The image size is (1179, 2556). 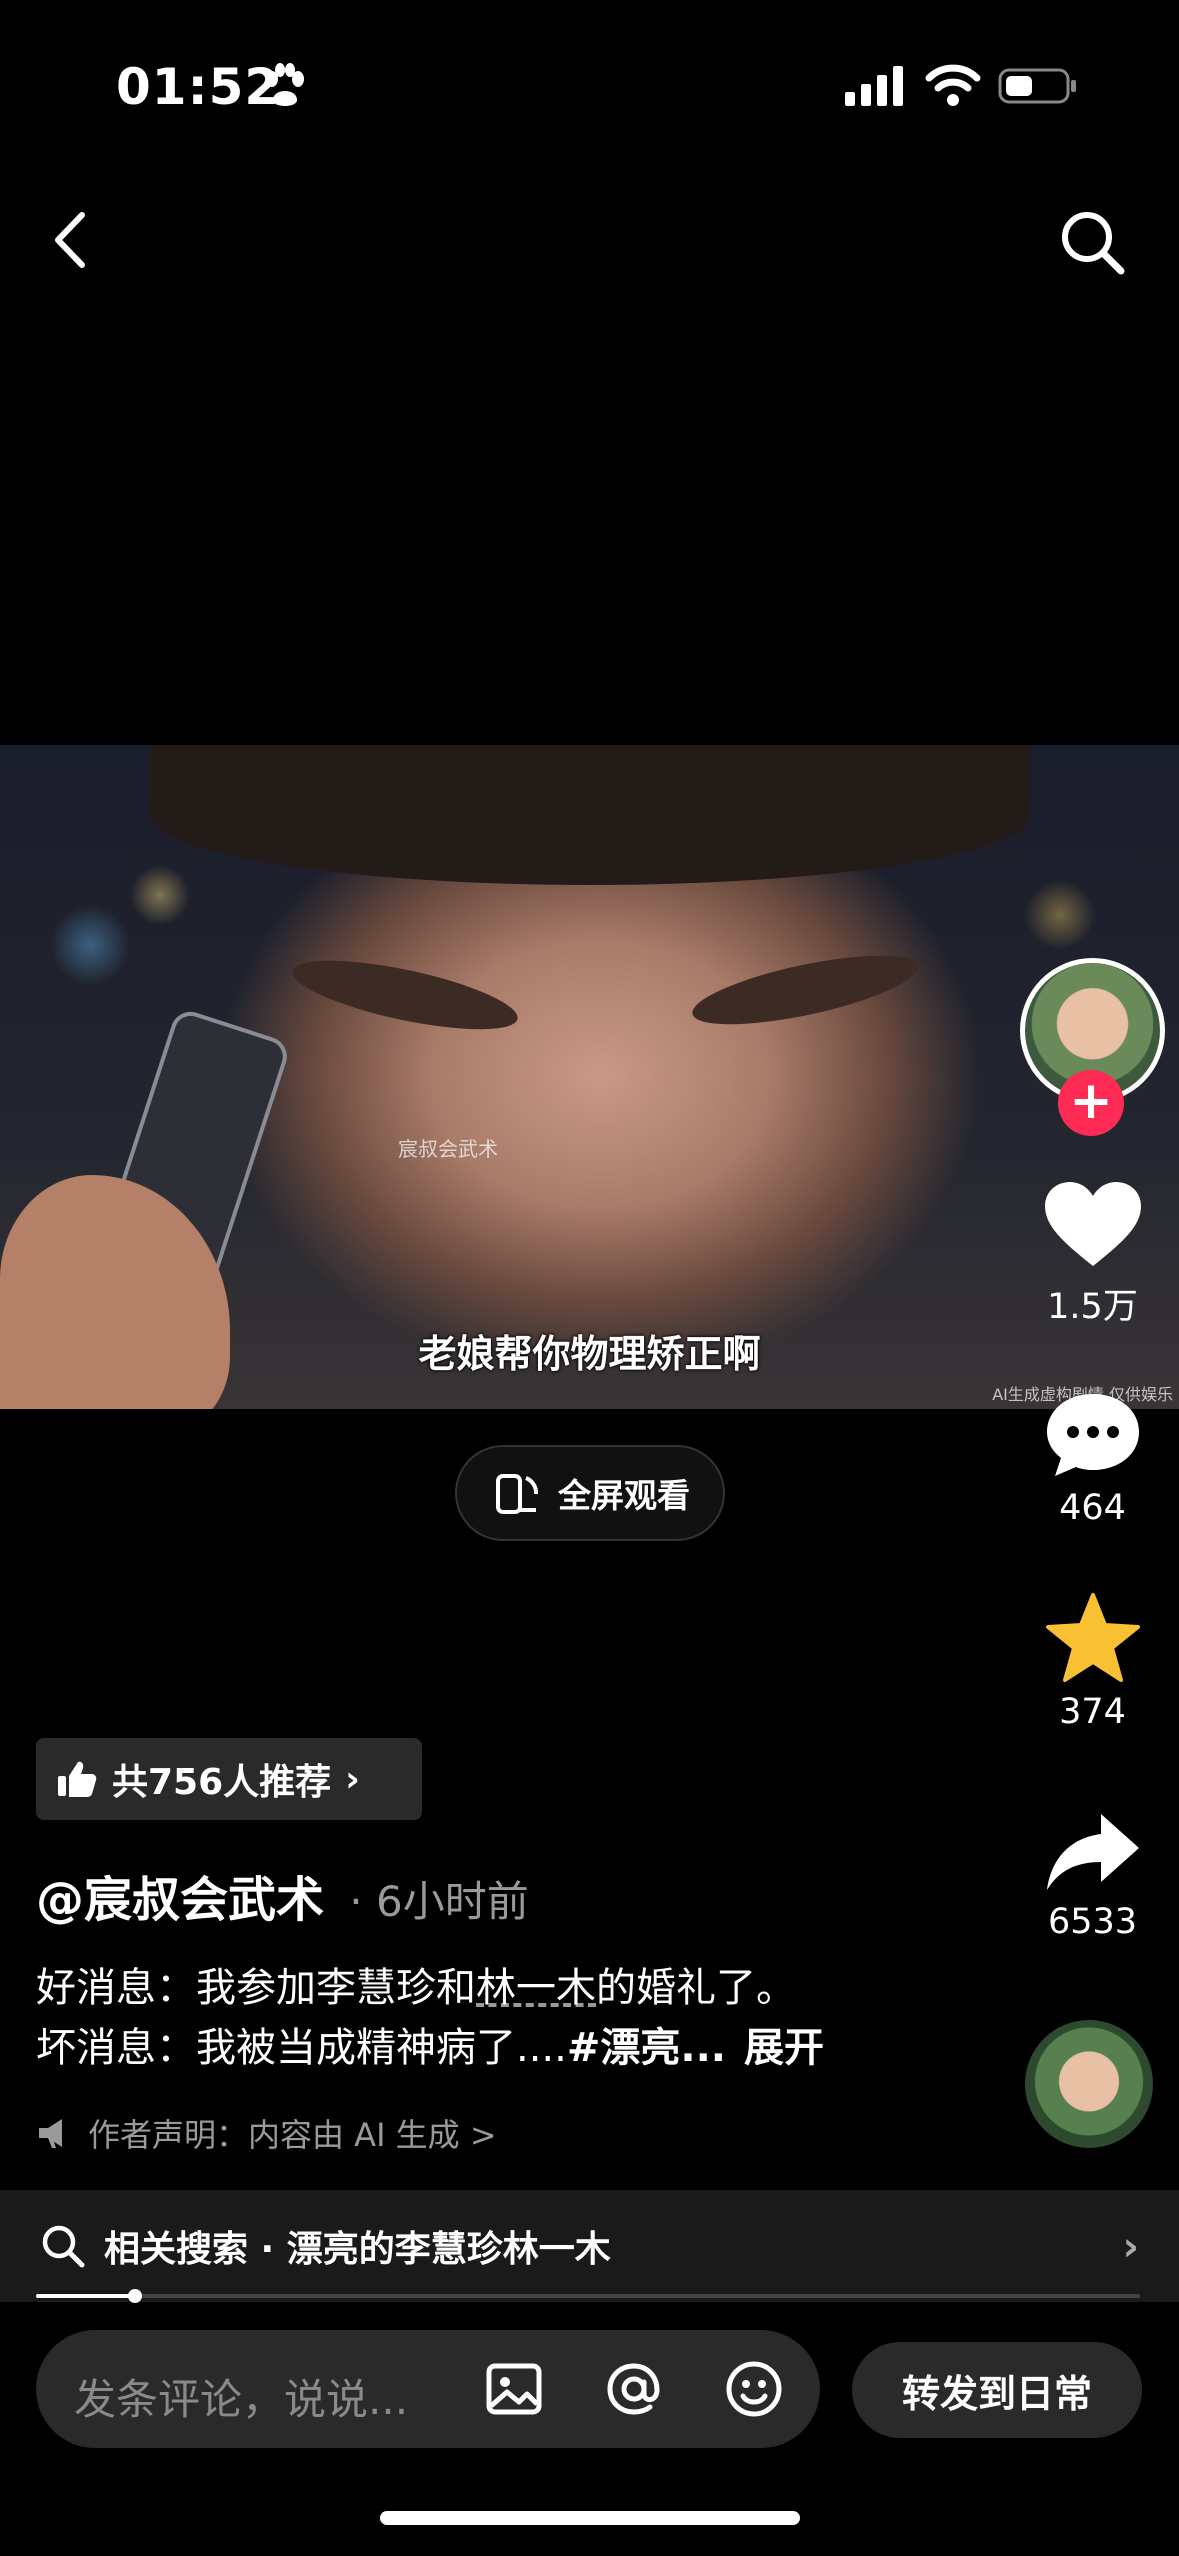 I want to click on disclaimer-label: 作者声明：内容由 AI 生成 >, so click(x=292, y=2135).